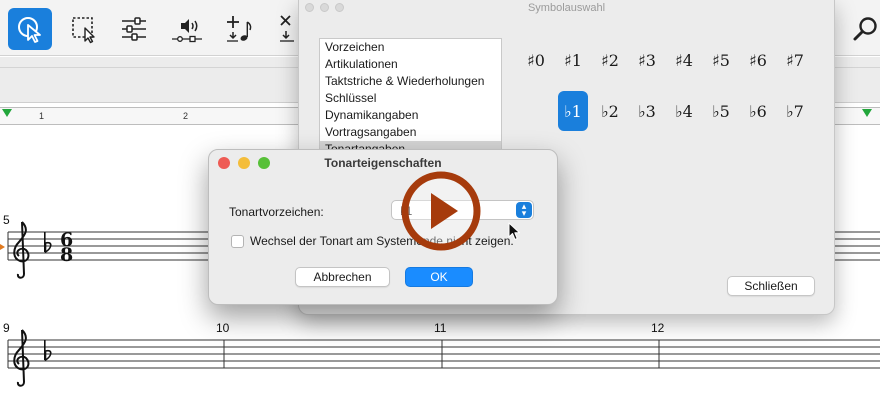 This screenshot has width=880, height=420. I want to click on key-sharp-2: ♯2, so click(610, 60).